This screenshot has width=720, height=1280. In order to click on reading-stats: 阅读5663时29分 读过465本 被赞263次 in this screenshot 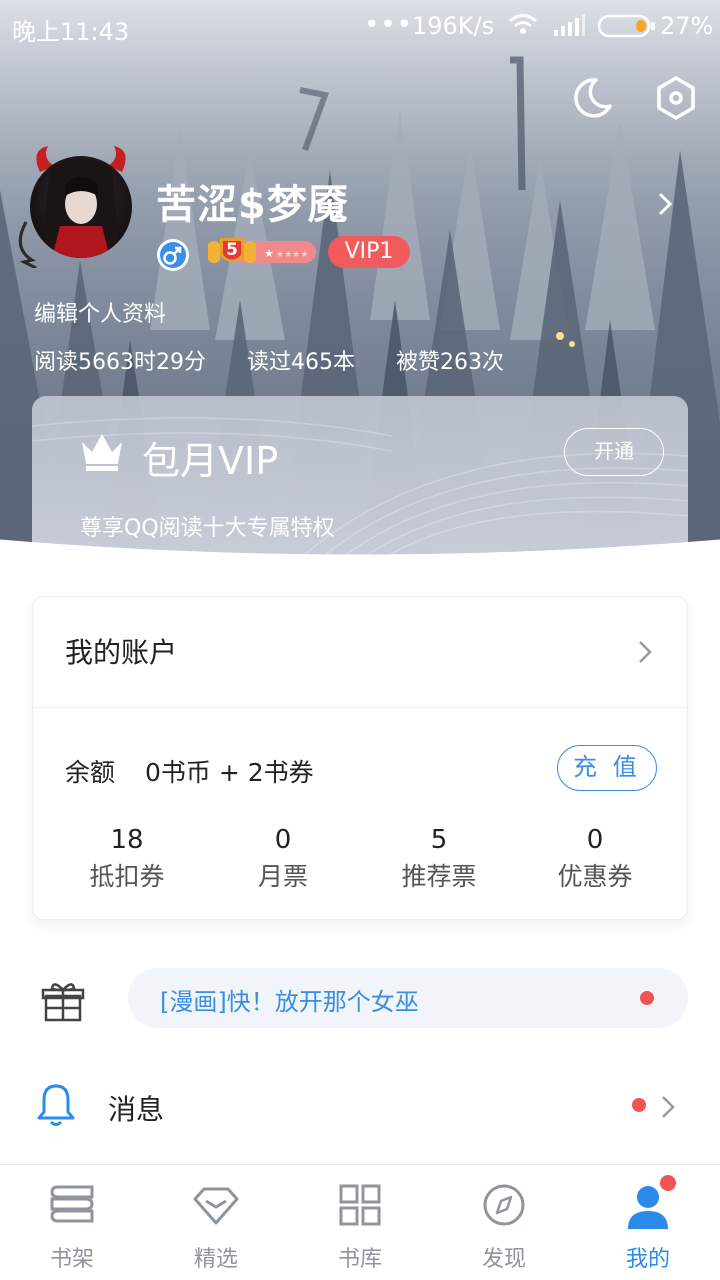, I will do `click(286, 360)`.